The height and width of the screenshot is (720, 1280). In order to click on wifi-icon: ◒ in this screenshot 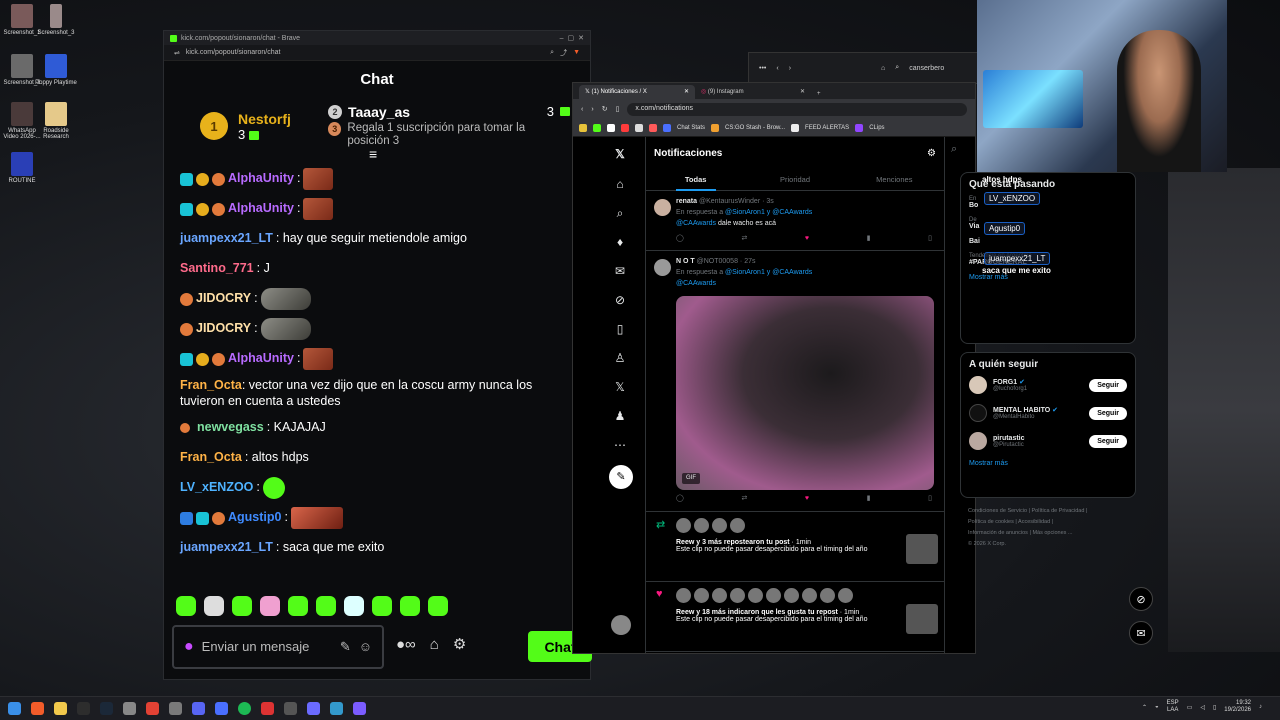, I will do `click(1157, 707)`.